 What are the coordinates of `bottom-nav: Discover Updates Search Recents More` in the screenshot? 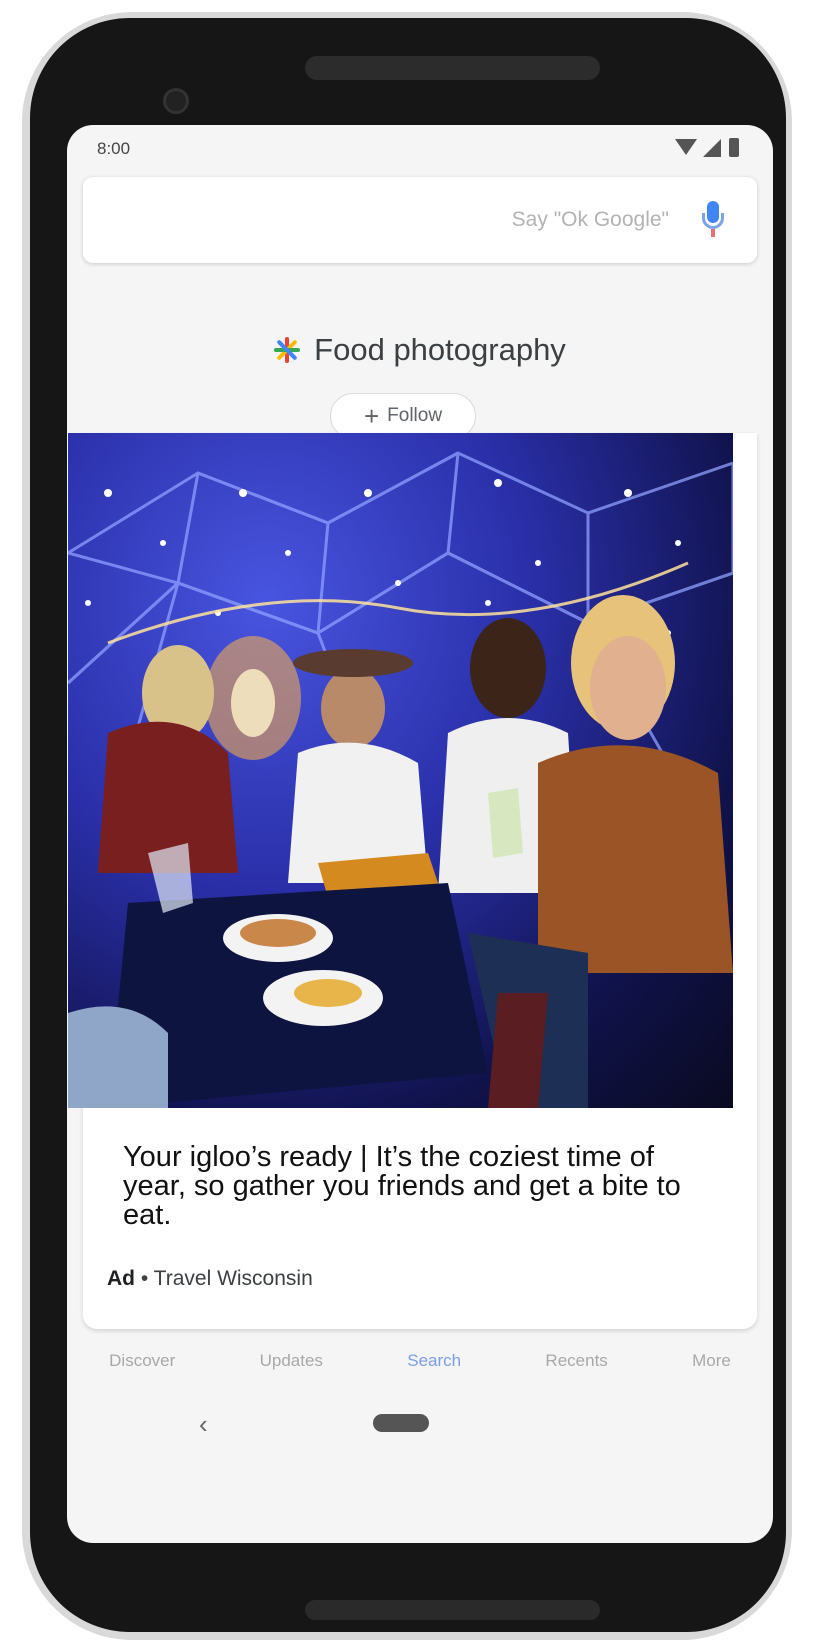 It's located at (420, 1371).